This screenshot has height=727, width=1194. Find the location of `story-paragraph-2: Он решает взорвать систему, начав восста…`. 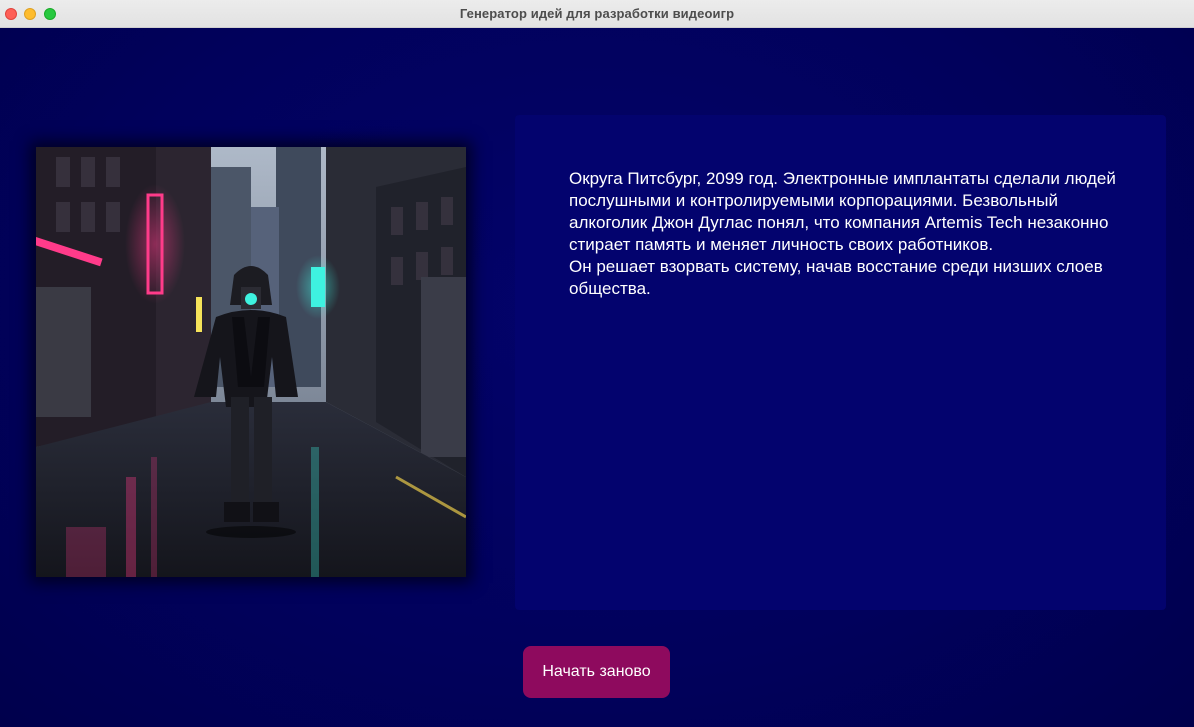

story-paragraph-2: Он решает взорвать систему, начав восста… is located at coordinates (836, 277).